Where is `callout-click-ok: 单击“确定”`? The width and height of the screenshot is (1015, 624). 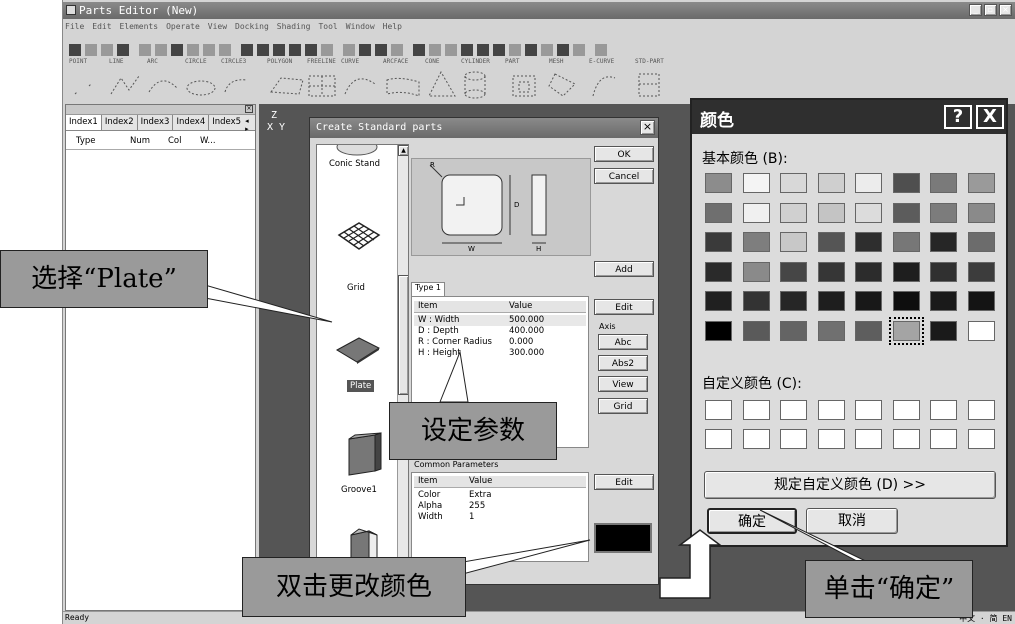
callout-click-ok: 单击“确定” is located at coordinates (889, 589).